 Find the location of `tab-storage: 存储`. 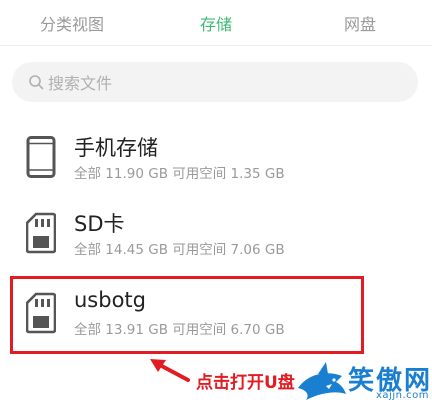

tab-storage: 存储 is located at coordinates (216, 22).